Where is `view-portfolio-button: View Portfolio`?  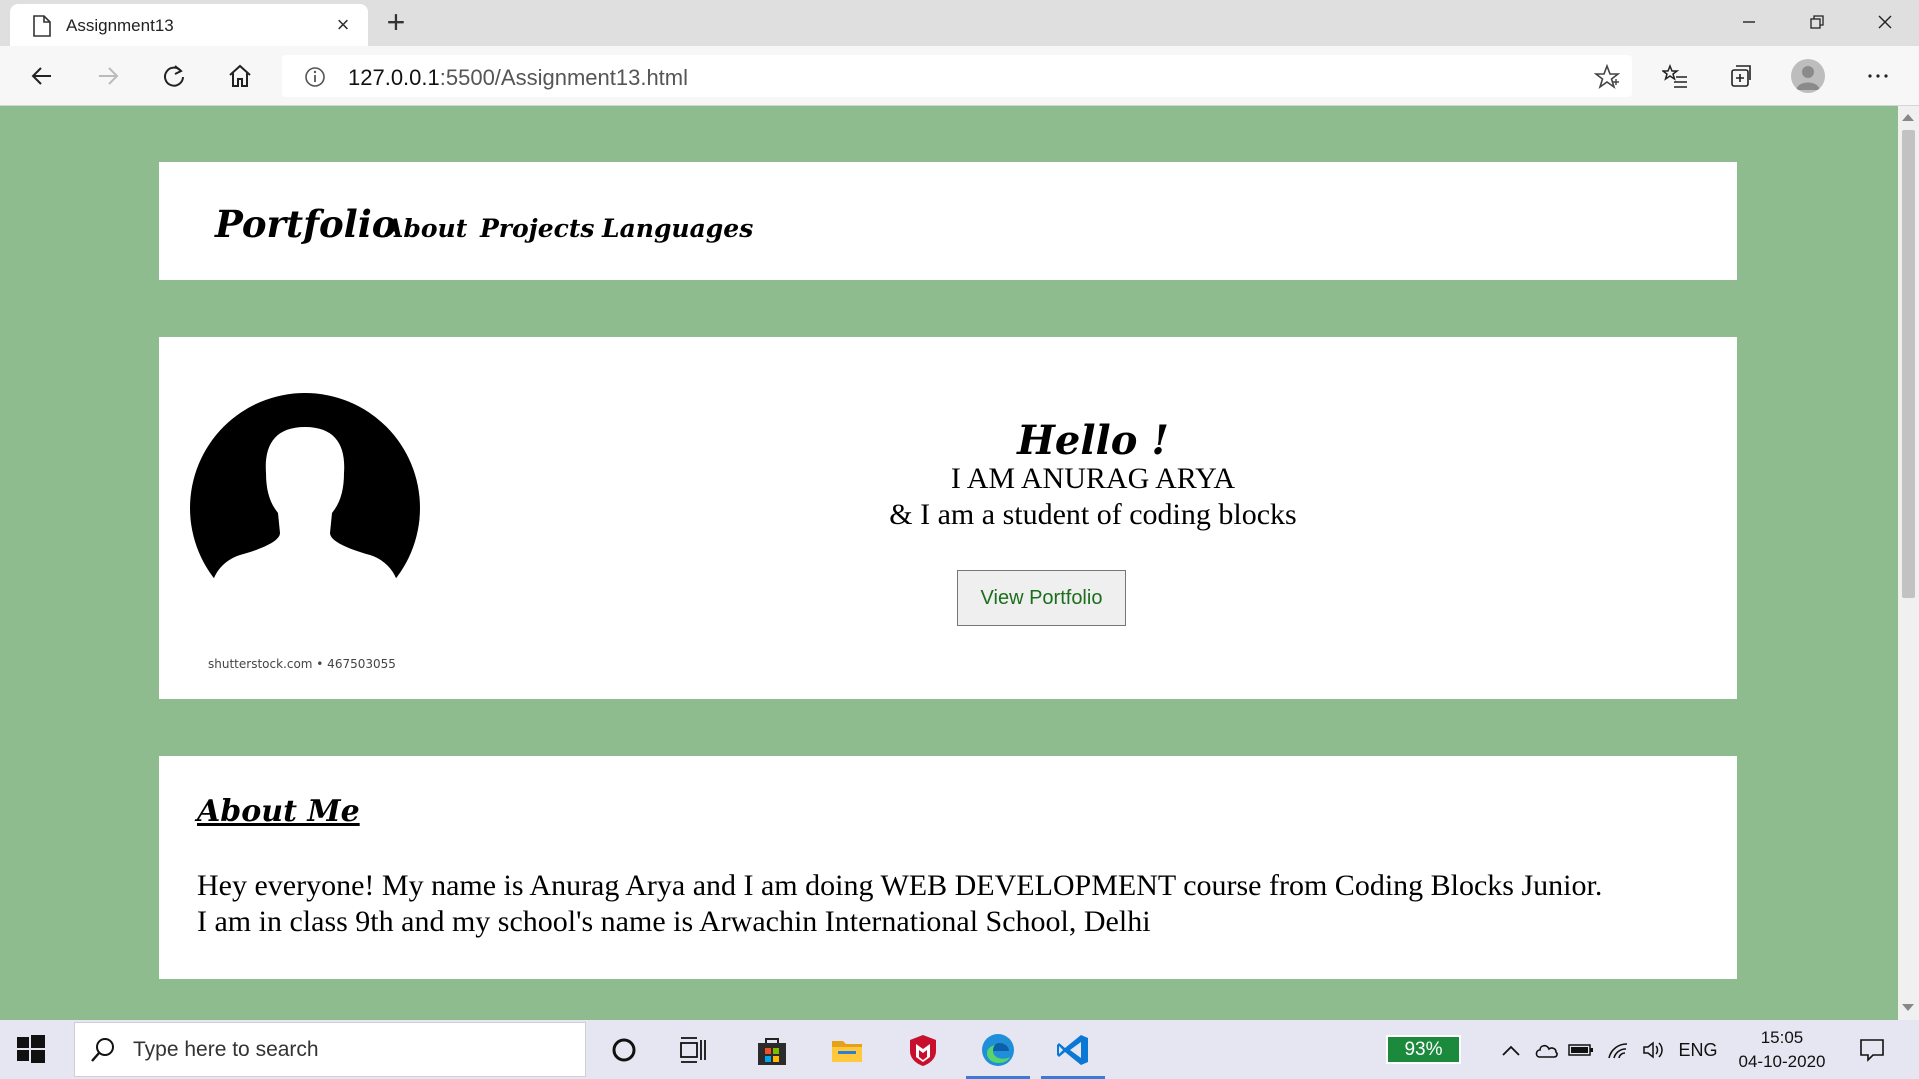 view-portfolio-button: View Portfolio is located at coordinates (1041, 598).